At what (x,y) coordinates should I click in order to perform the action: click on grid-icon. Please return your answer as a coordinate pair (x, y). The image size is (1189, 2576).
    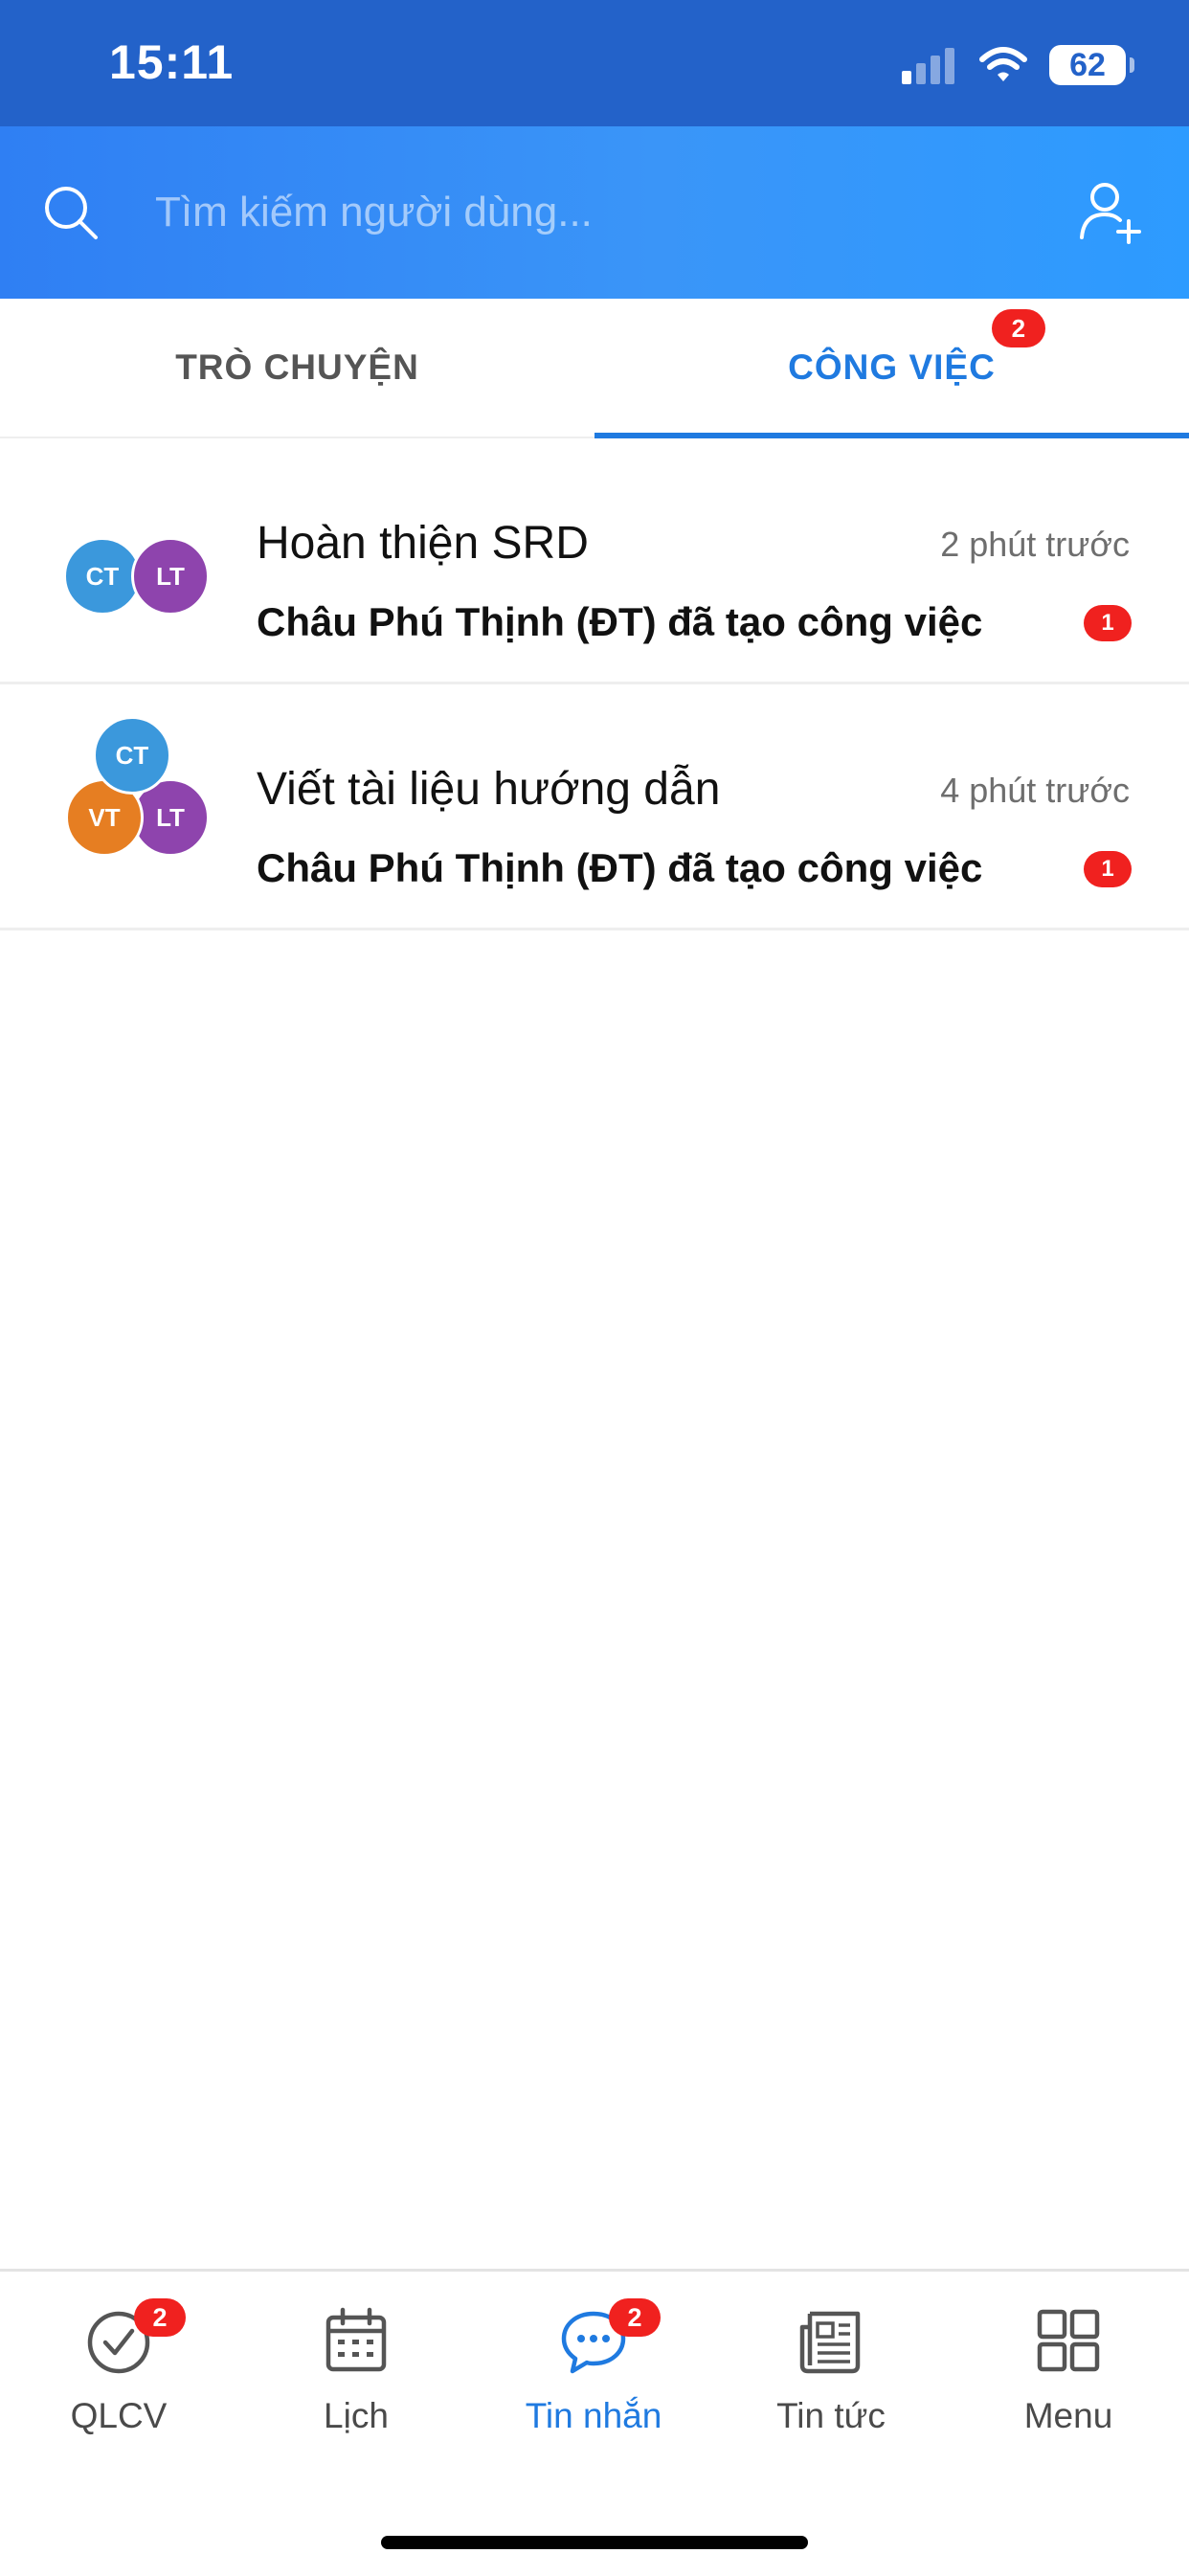
    Looking at the image, I should click on (1068, 2341).